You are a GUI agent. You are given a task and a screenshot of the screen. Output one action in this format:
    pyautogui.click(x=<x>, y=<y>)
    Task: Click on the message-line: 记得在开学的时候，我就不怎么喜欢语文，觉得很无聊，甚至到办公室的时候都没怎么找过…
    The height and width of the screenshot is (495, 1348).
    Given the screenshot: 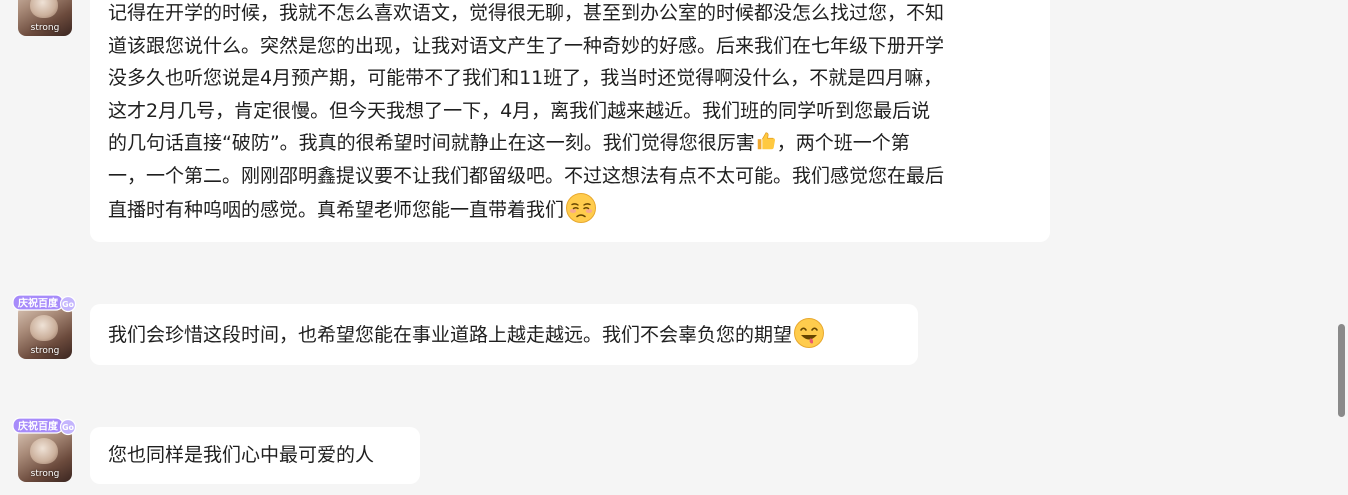 What is the action you would take?
    pyautogui.click(x=526, y=13)
    